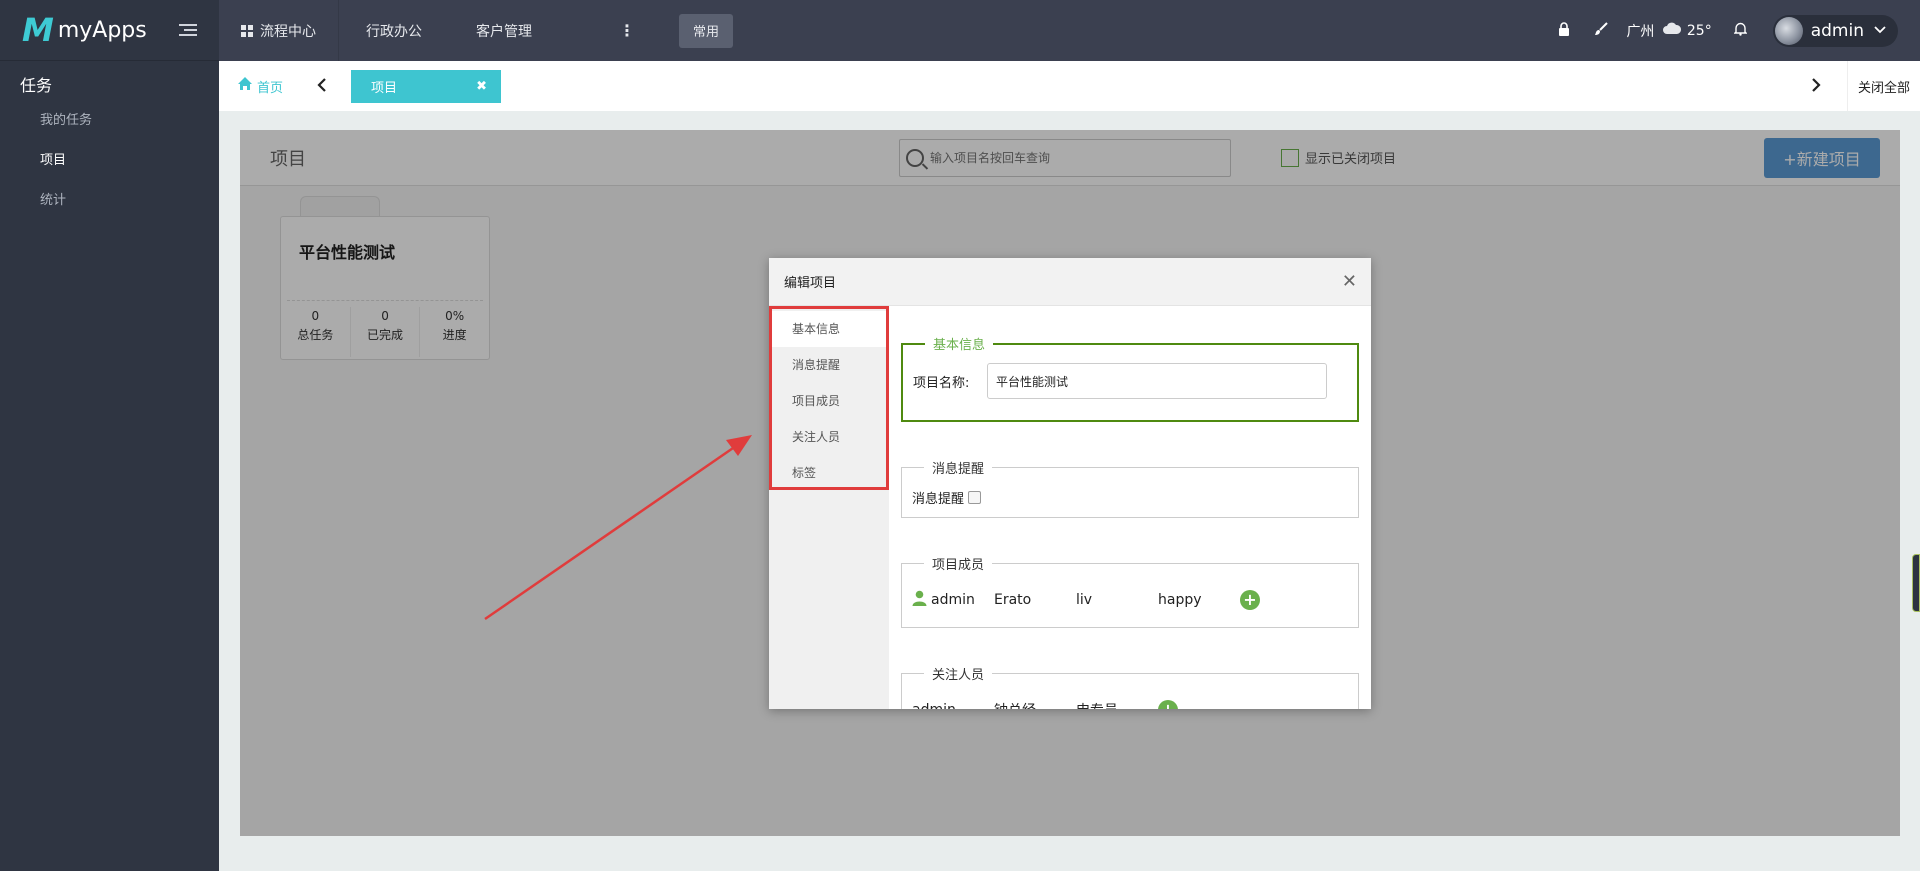 The height and width of the screenshot is (871, 1920). I want to click on watchers-section: 关注人员 admin 钟总经 申专员 +, so click(1130, 686).